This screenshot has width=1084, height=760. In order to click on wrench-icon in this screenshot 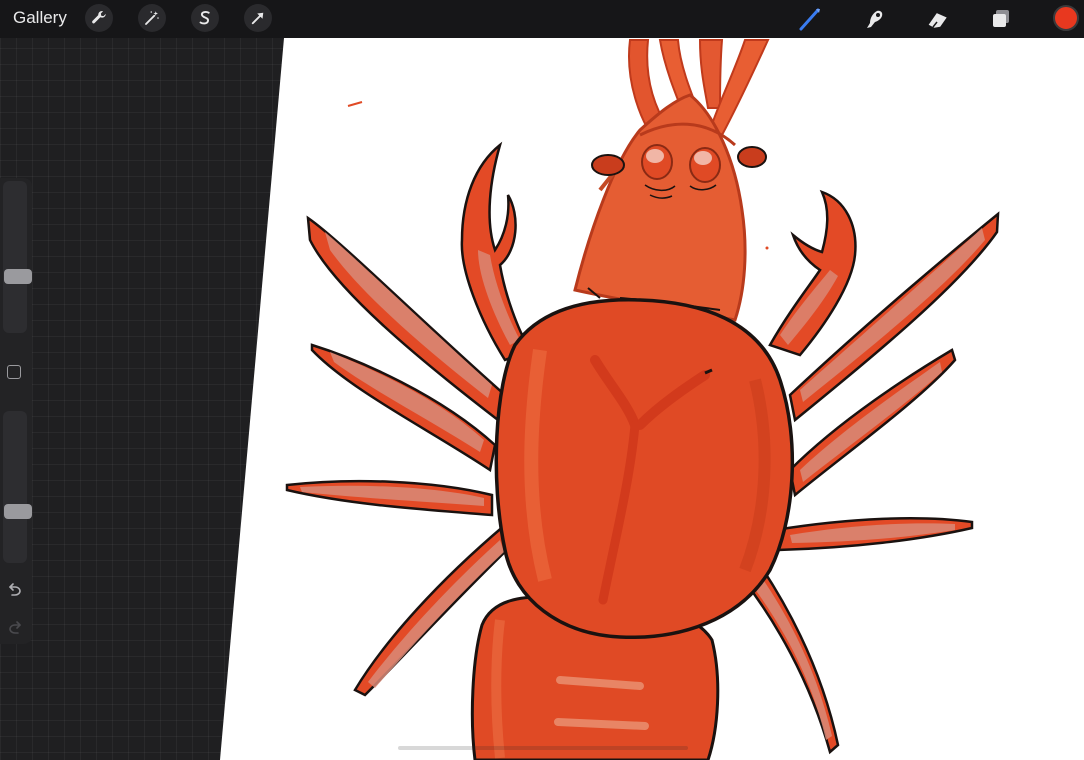, I will do `click(99, 17)`.